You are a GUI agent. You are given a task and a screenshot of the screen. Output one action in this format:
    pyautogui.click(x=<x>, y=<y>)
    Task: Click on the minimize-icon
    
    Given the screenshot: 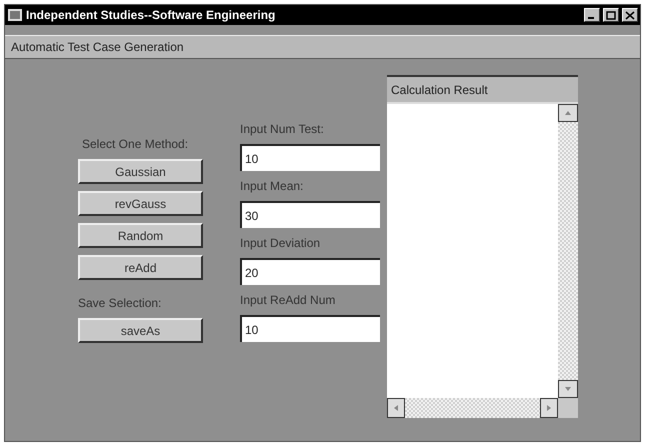 What is the action you would take?
    pyautogui.click(x=591, y=18)
    